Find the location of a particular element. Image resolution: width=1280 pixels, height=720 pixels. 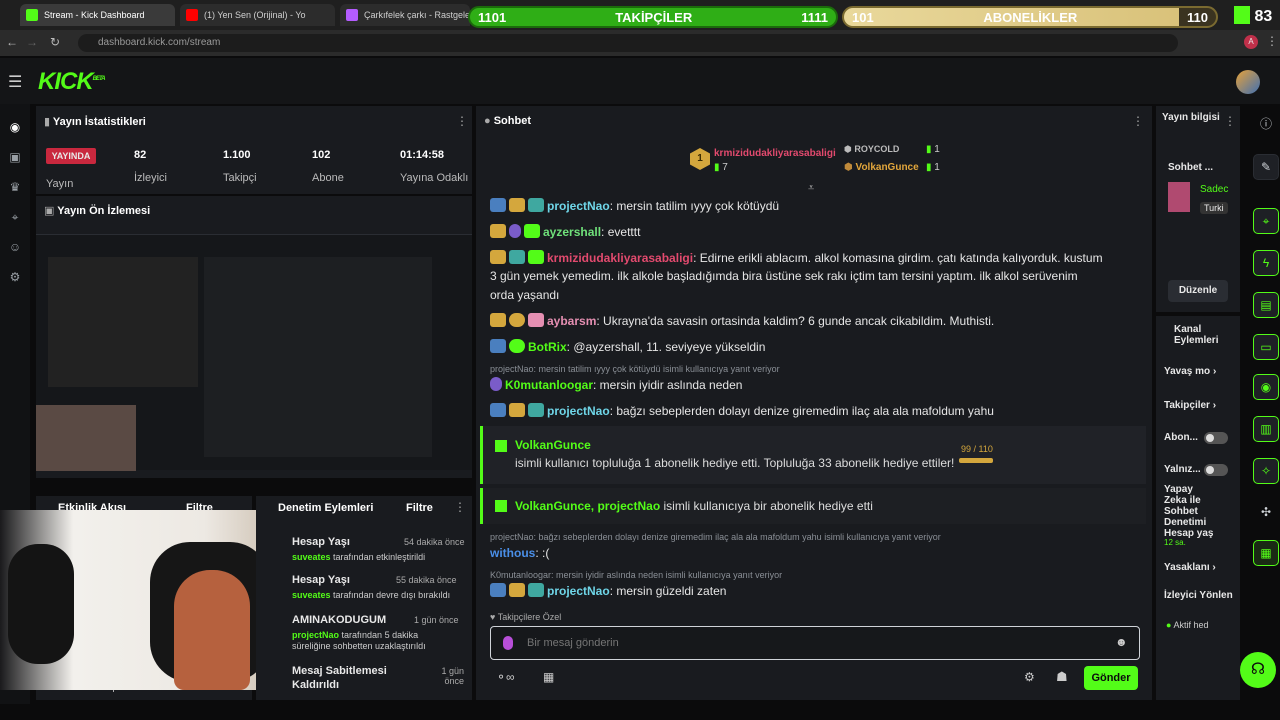

gift-username: VolkanGunce is located at coordinates (553, 445).